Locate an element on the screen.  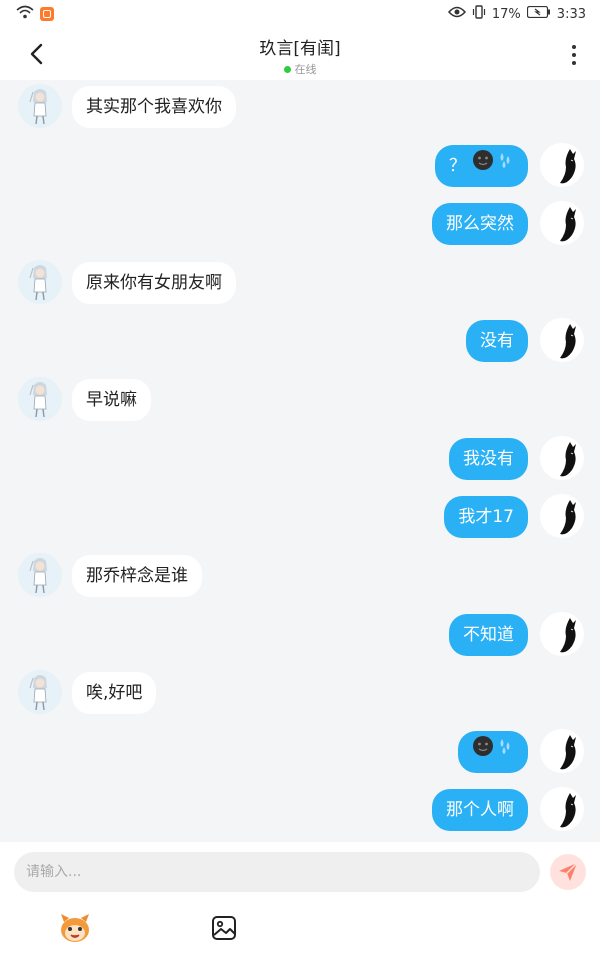
message-text: 其实那个我喜欢你 is located at coordinates (154, 107).